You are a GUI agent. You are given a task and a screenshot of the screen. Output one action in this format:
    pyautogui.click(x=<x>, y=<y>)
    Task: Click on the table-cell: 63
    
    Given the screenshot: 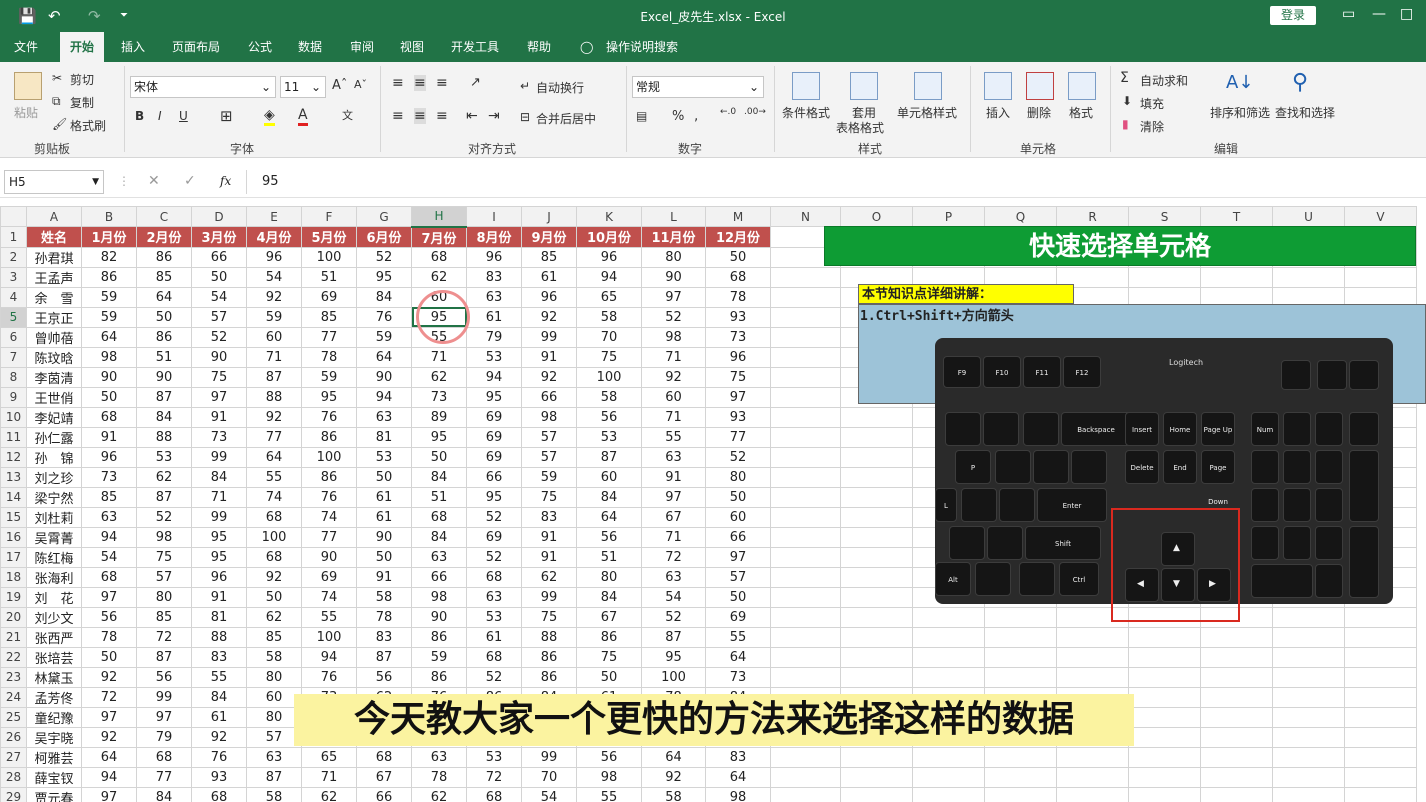 What is the action you would take?
    pyautogui.click(x=274, y=757)
    